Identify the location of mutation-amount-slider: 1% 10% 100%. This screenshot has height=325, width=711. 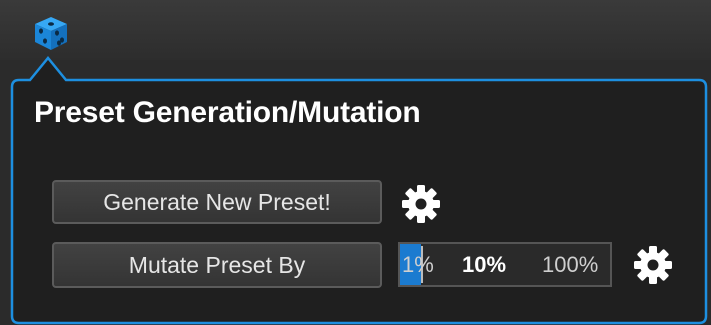
(505, 264).